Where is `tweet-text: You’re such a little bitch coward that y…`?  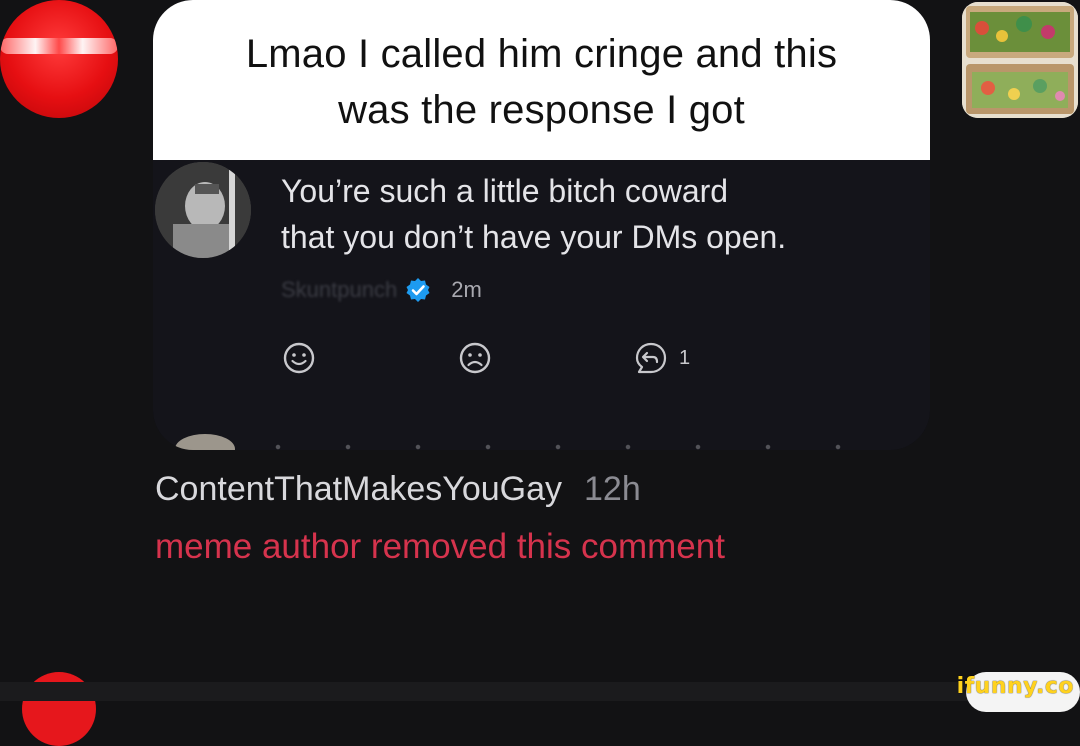
tweet-text: You’re such a little bitch coward that y… is located at coordinates (533, 214).